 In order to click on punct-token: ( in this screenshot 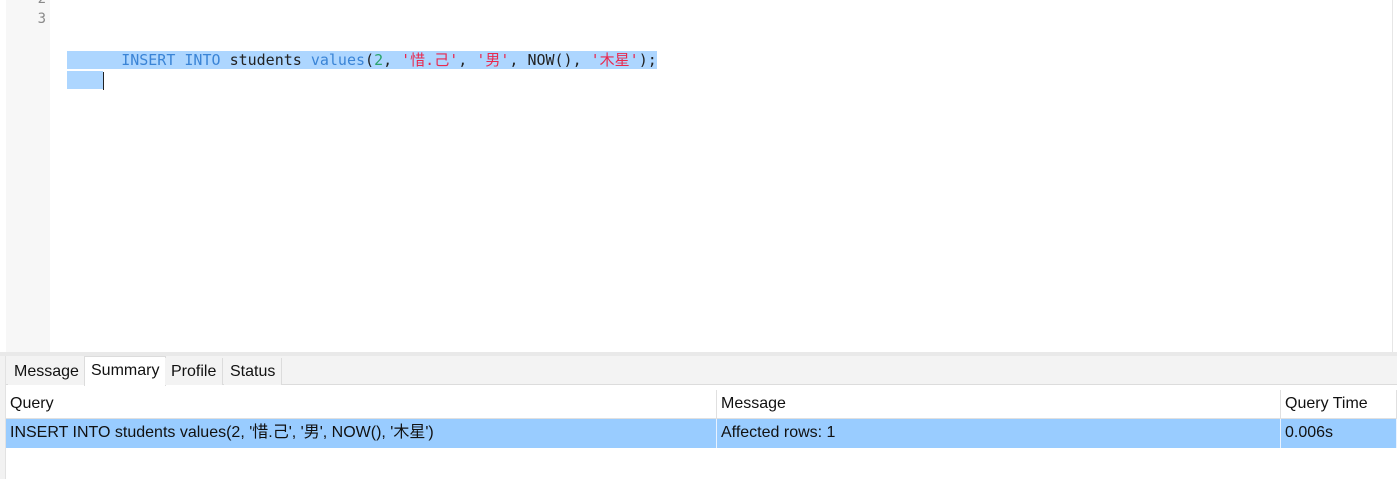, I will do `click(370, 60)`.